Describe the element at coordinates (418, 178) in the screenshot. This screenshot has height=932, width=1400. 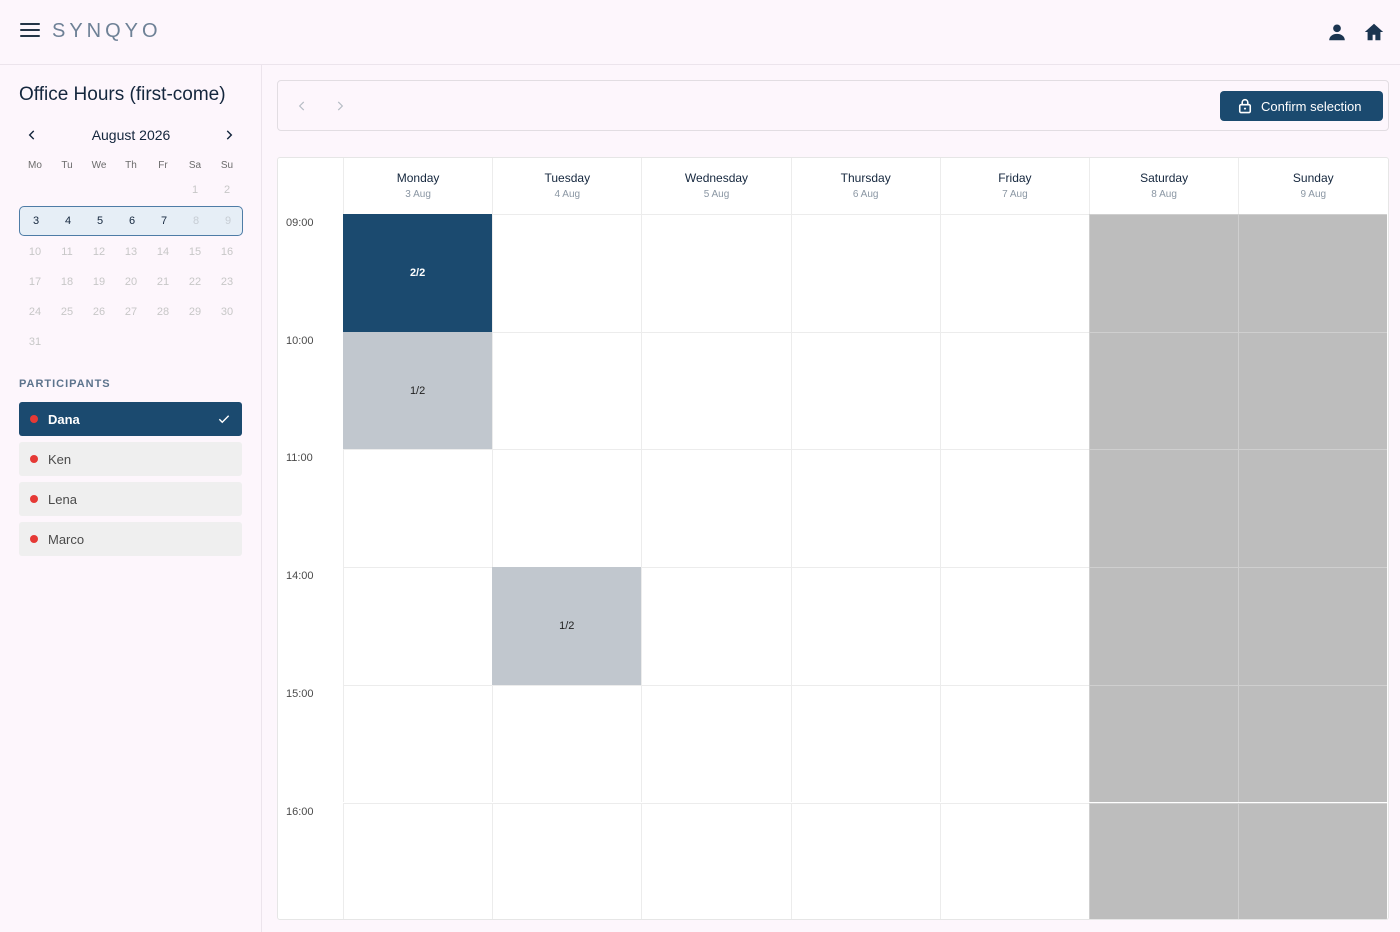
I see `day-name: Monday` at that location.